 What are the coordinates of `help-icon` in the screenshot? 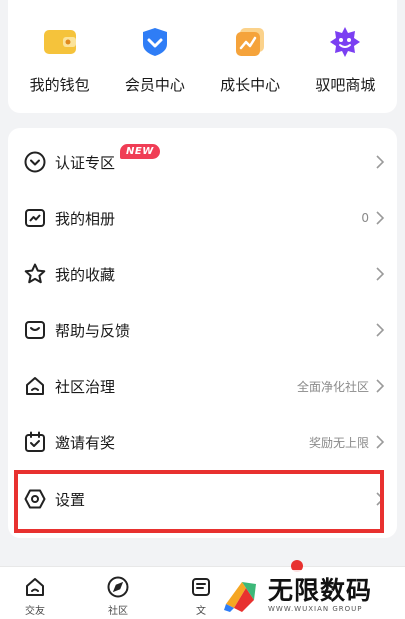 It's located at (35, 330).